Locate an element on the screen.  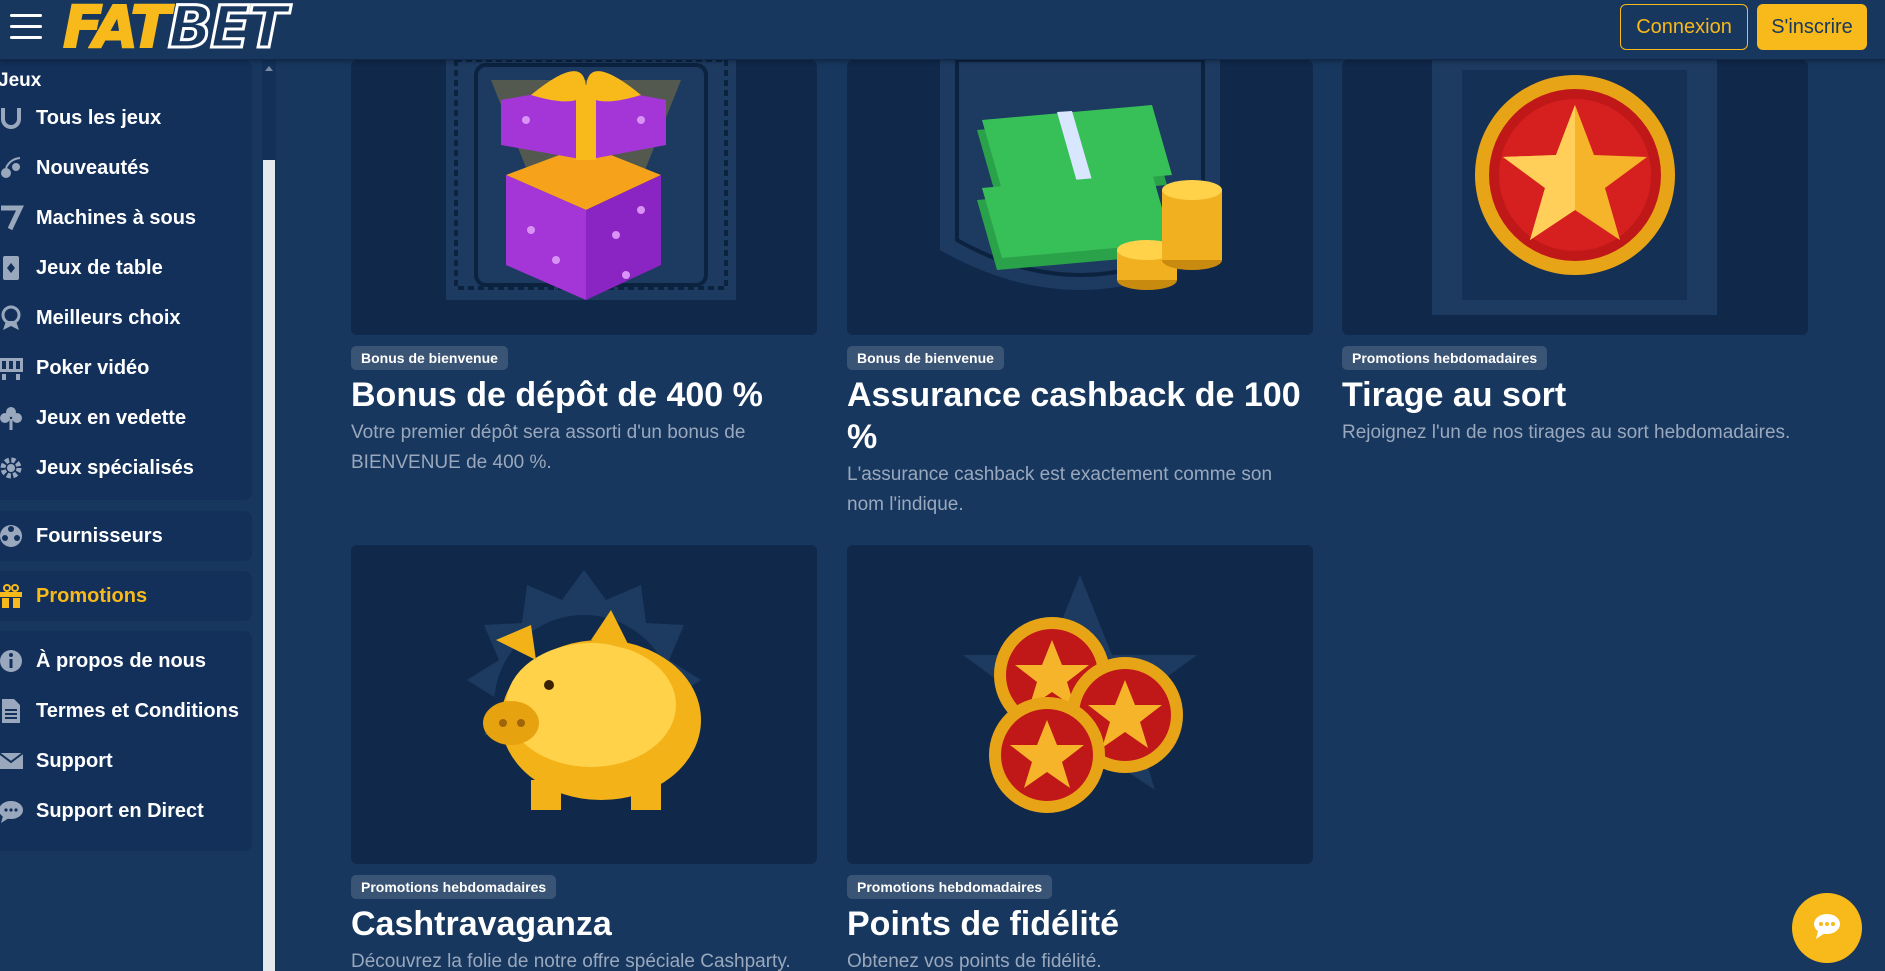
sidebar-item-label: Support is located at coordinates (74, 760).